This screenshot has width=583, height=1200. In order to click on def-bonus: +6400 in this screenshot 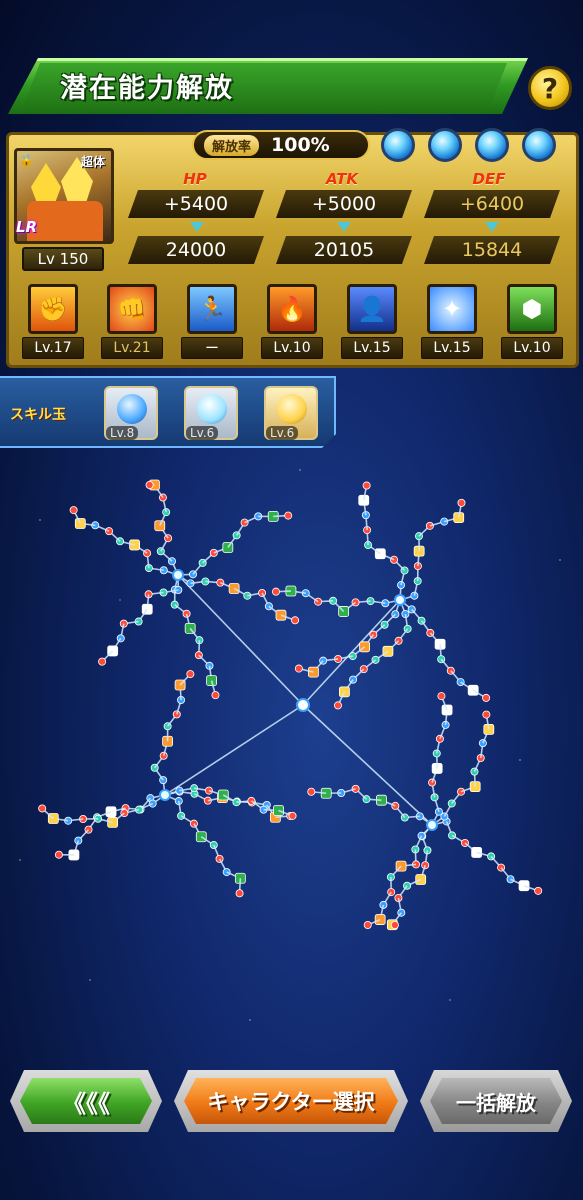, I will do `click(492, 204)`.